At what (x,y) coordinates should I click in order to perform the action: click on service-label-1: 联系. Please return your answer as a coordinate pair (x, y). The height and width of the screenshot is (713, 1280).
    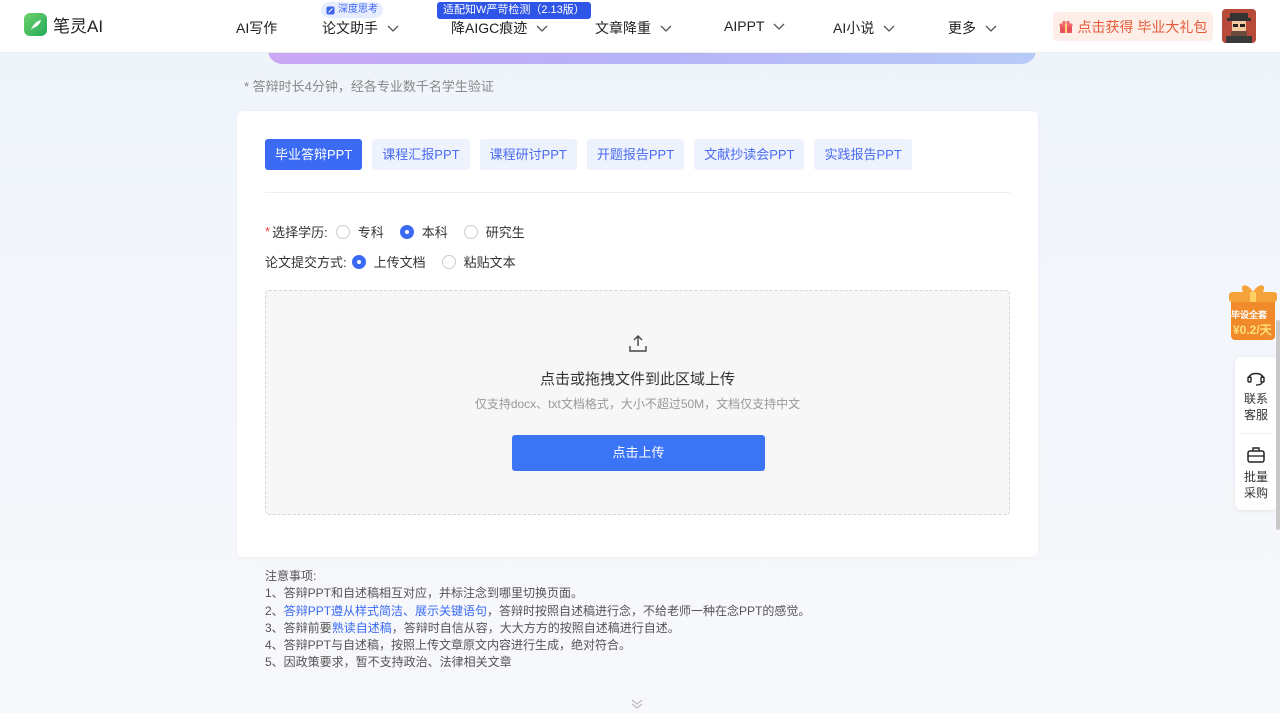
    Looking at the image, I should click on (1255, 399).